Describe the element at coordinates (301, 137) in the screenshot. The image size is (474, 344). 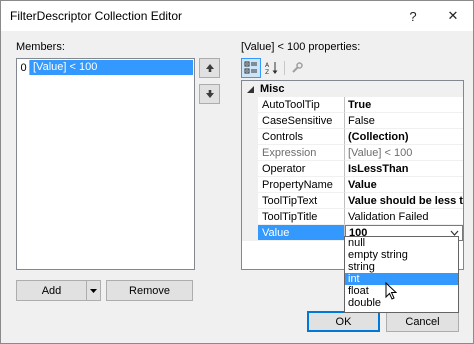
I see `property-name: Controls` at that location.